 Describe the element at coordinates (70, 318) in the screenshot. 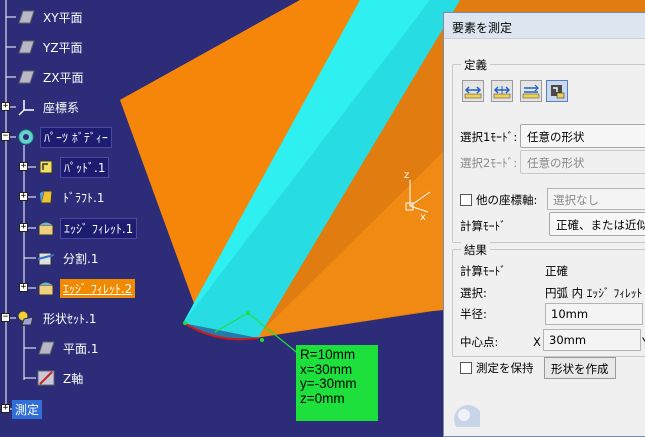

I see `tree-item-label: 形状ｾｯﾄ.1` at that location.